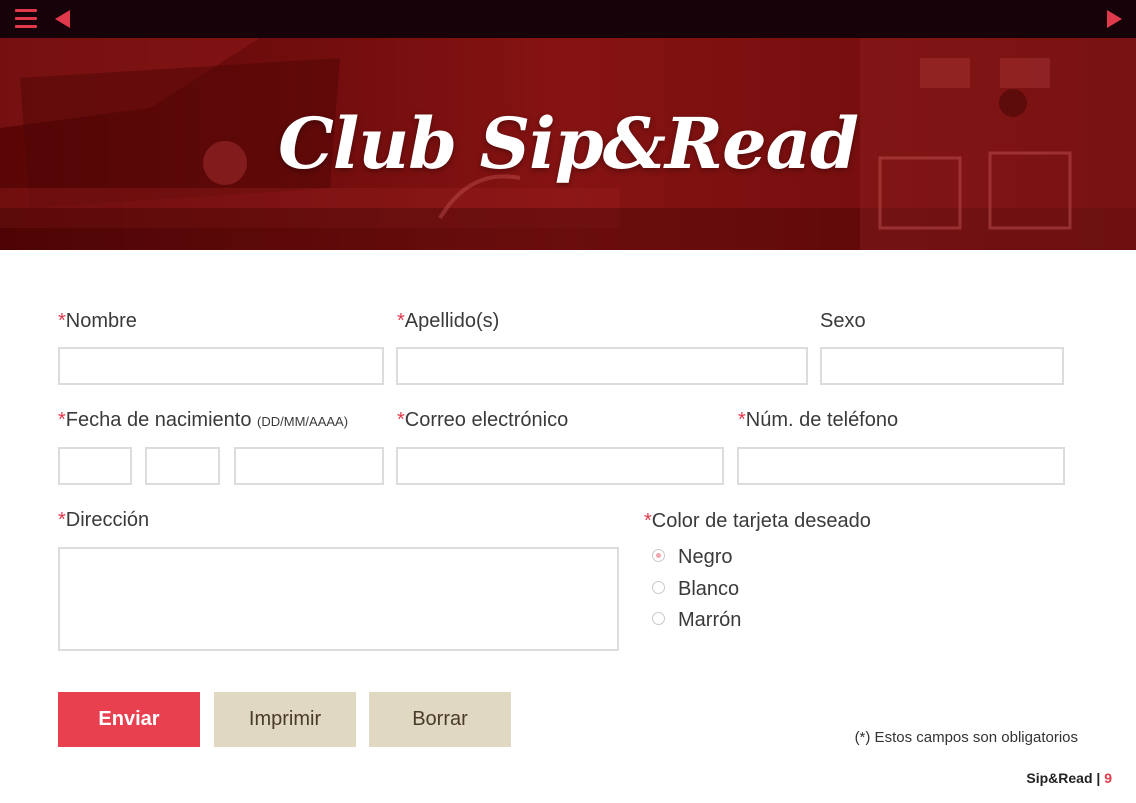 The height and width of the screenshot is (803, 1136). Describe the element at coordinates (602, 366) in the screenshot. I see `apellidos-input` at that location.